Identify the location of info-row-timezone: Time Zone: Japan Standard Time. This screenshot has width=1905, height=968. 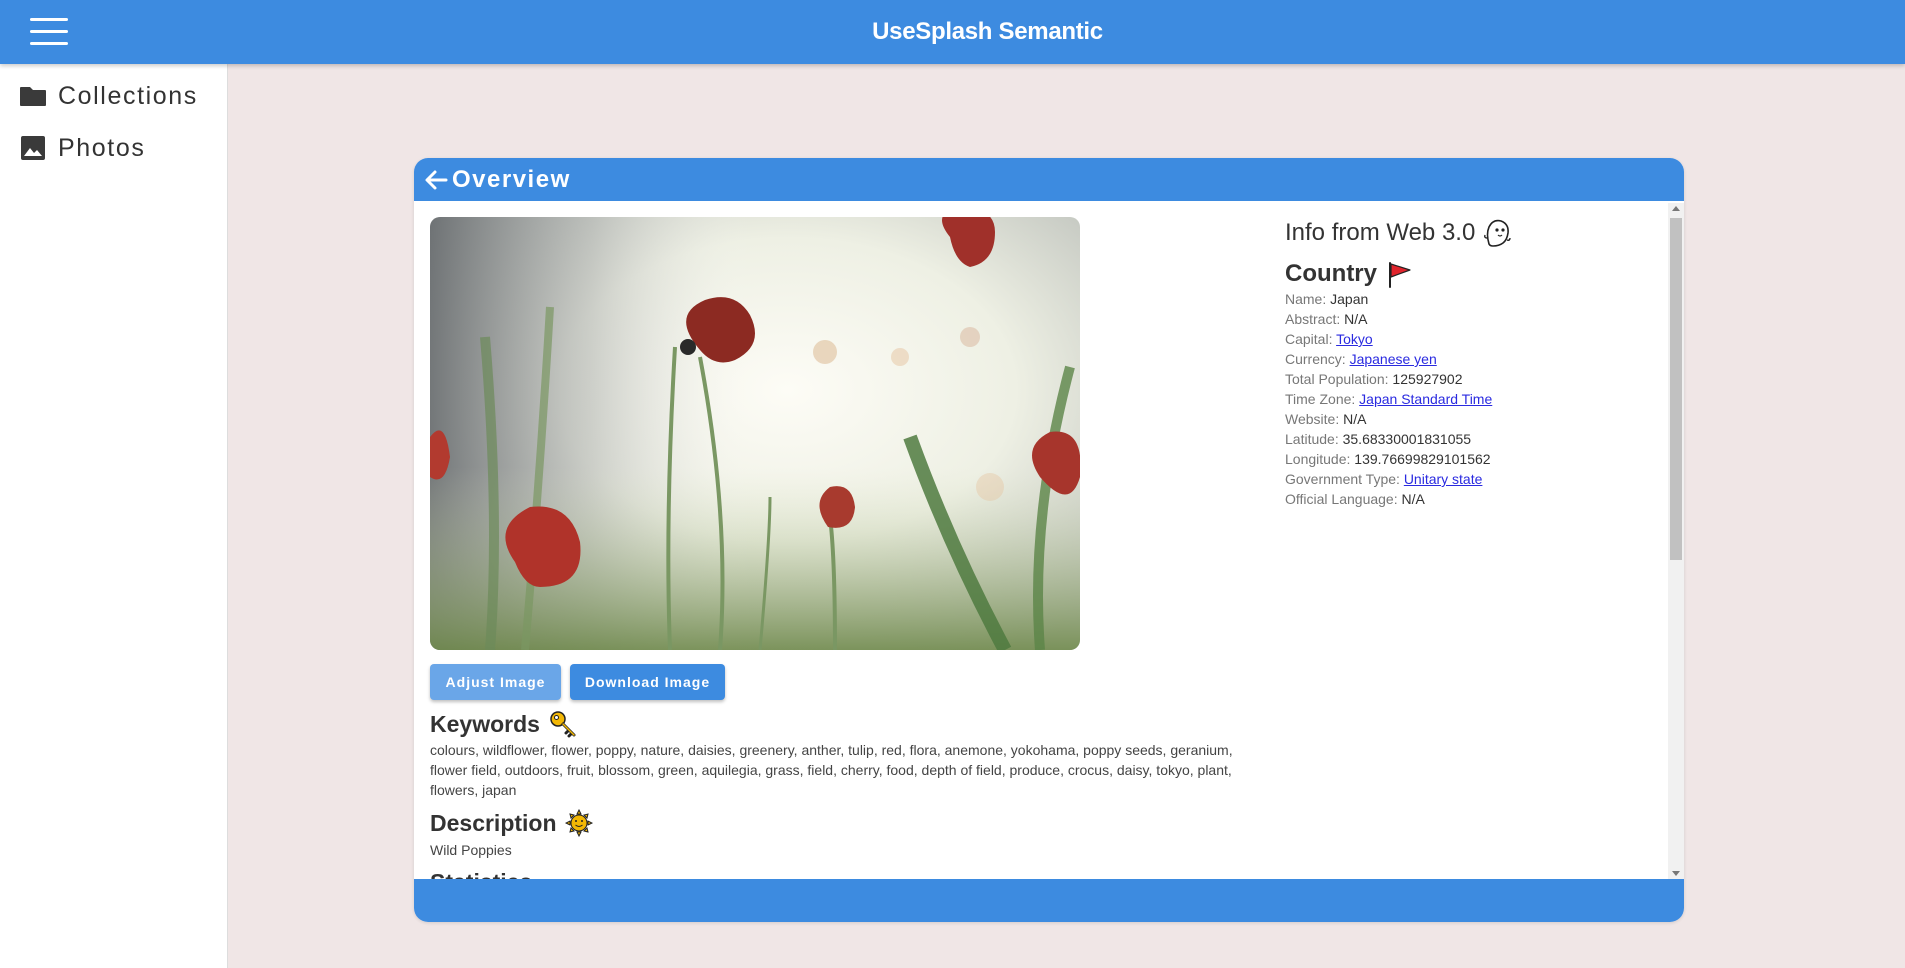
(1475, 399).